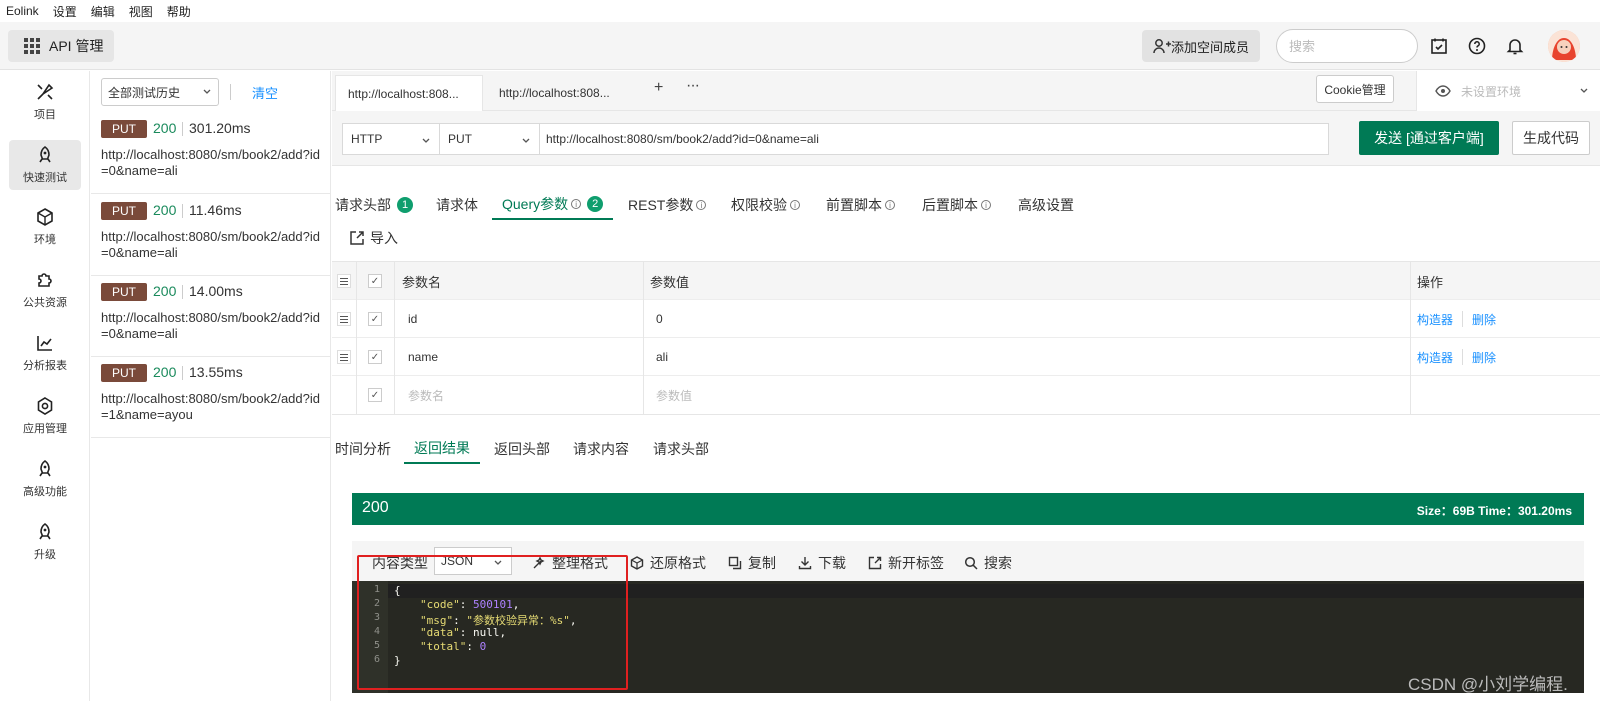 This screenshot has width=1600, height=701. I want to click on json-number: 500101, so click(493, 604).